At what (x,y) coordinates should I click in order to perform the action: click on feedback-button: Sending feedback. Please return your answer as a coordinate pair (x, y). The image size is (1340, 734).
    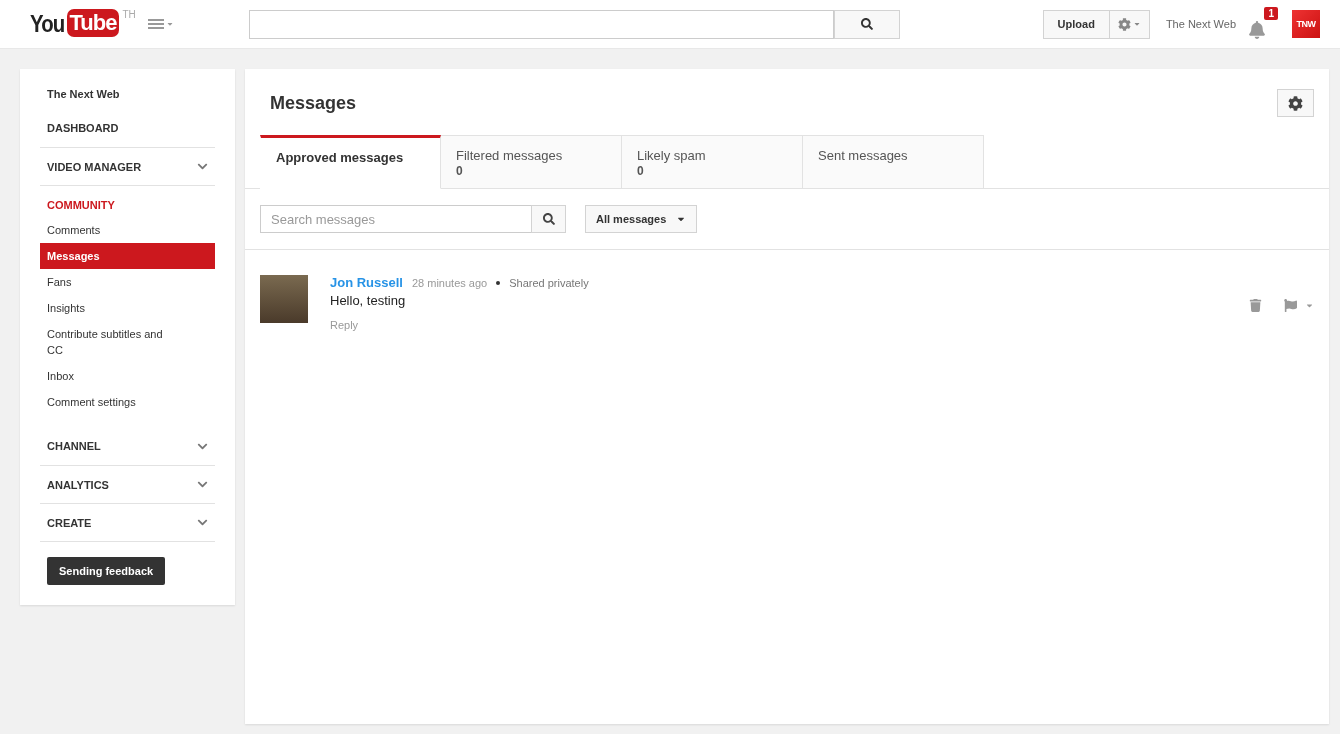
    Looking at the image, I should click on (106, 571).